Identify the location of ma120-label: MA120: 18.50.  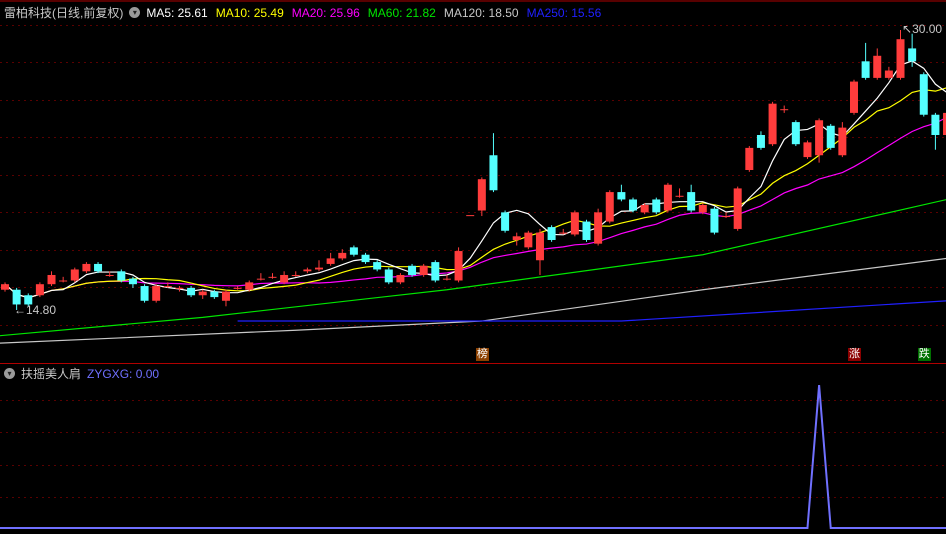
(481, 12).